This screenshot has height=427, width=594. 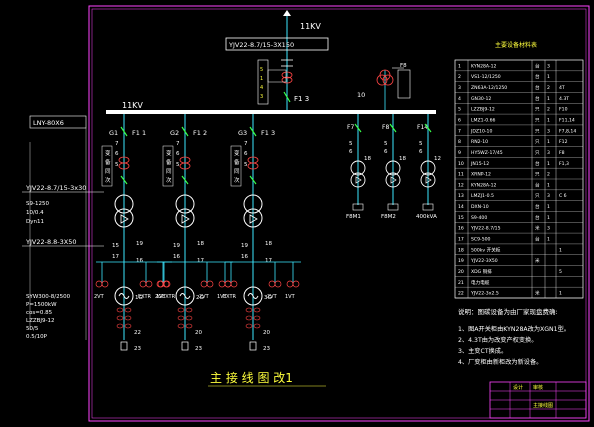 I want to click on unit-name: G2, so click(x=174, y=133).